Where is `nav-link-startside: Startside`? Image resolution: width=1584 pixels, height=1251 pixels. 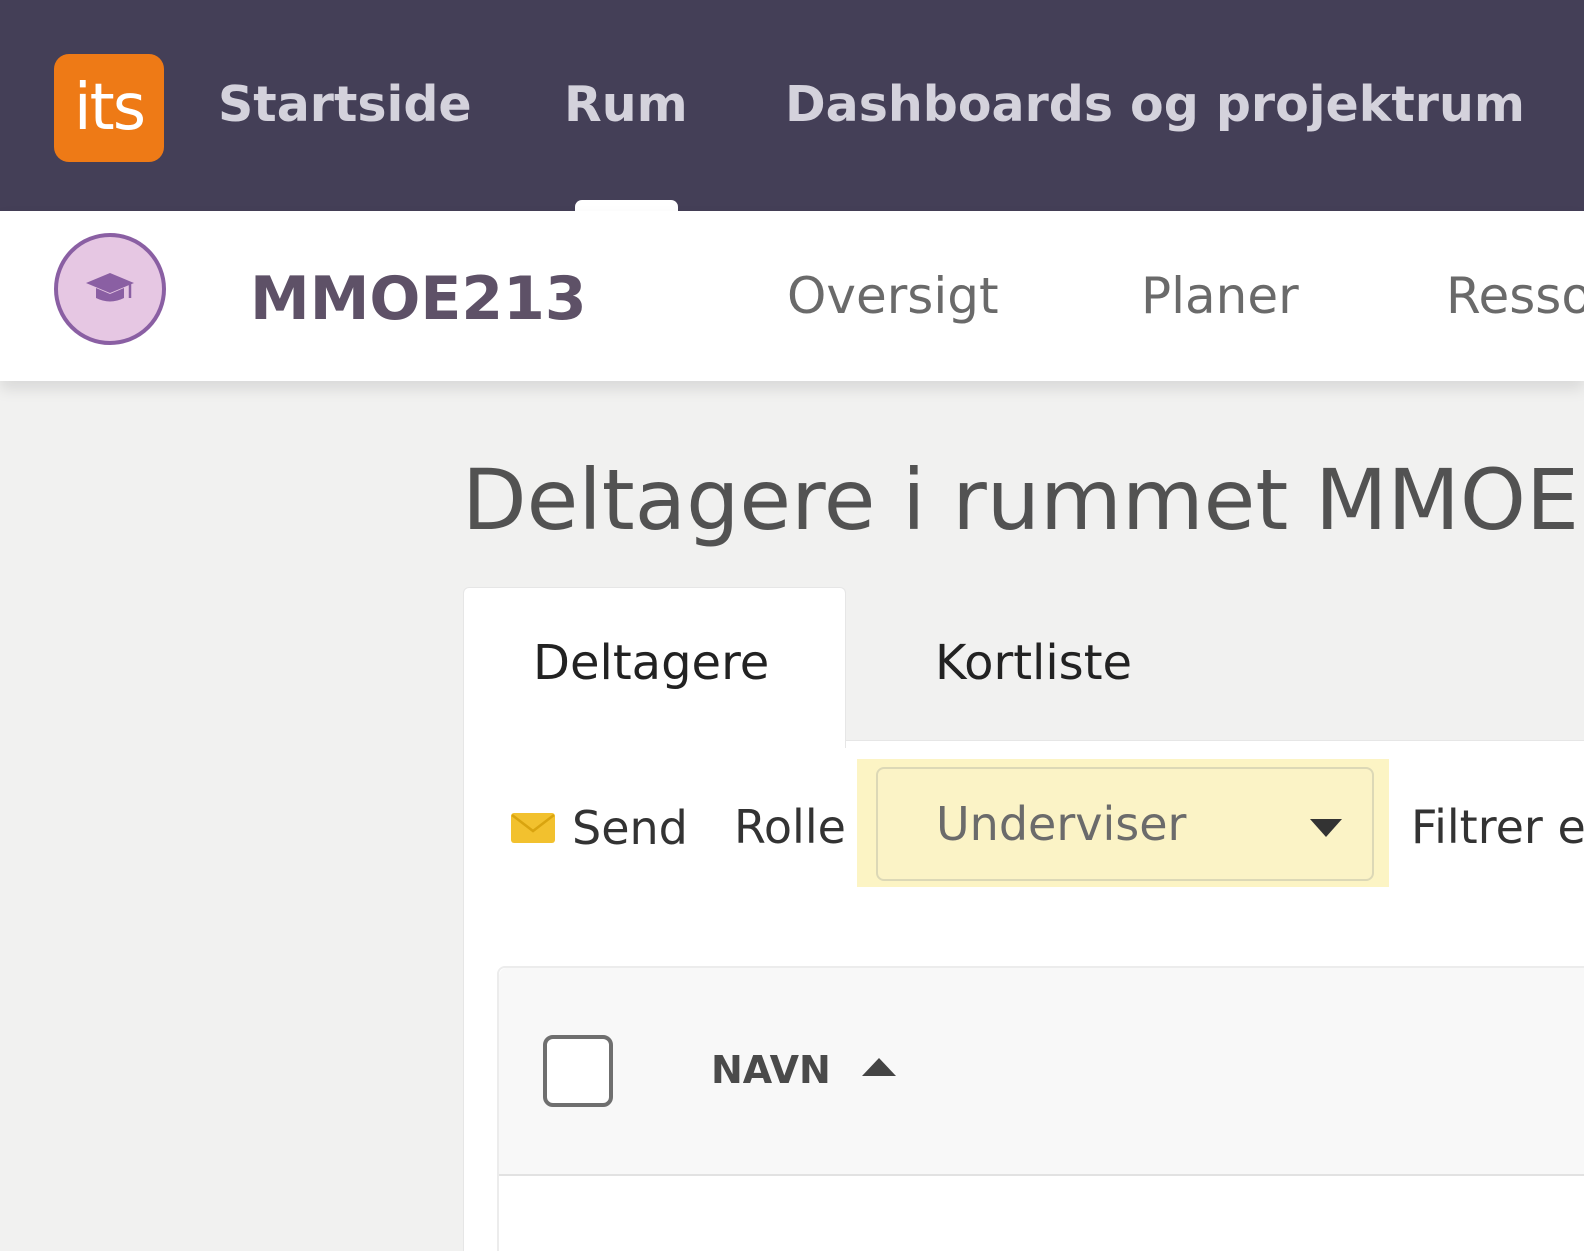
nav-link-startside: Startside is located at coordinates (345, 105).